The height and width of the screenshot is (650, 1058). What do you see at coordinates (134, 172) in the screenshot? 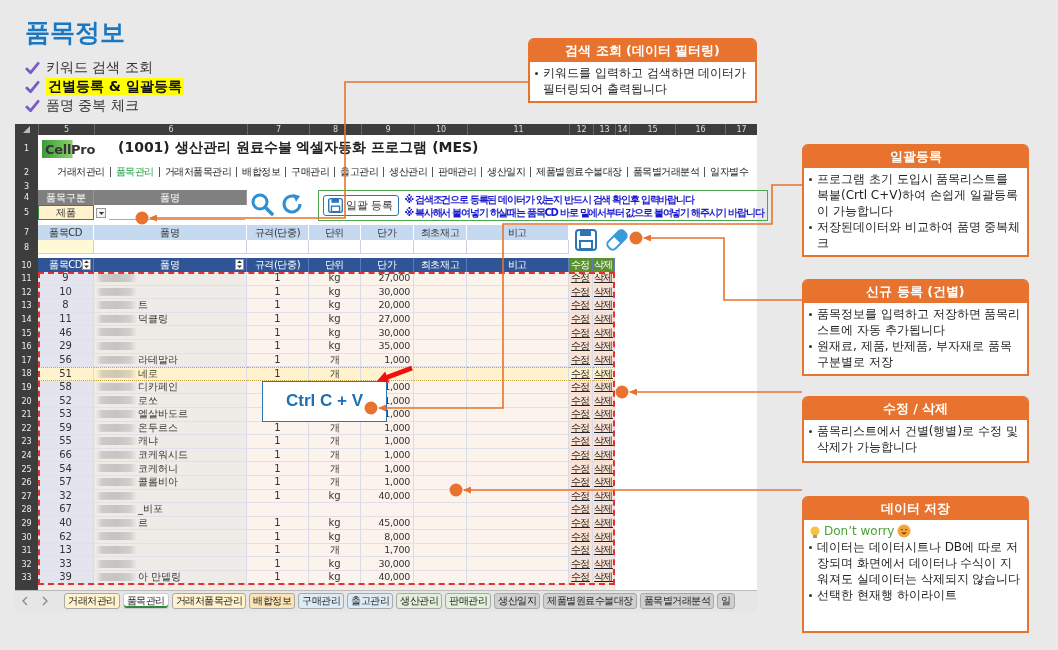
I see `nav-link: 품목관리` at bounding box center [134, 172].